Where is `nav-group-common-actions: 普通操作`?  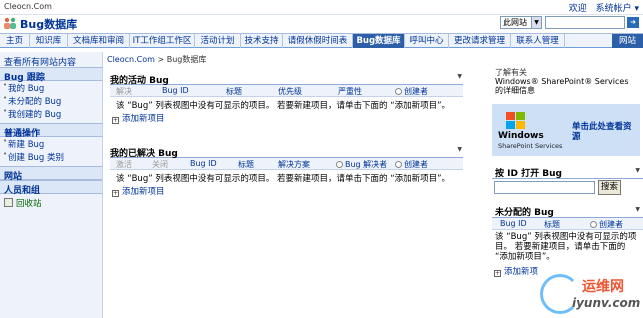
nav-group-common-actions: 普通操作 is located at coordinates (51, 131).